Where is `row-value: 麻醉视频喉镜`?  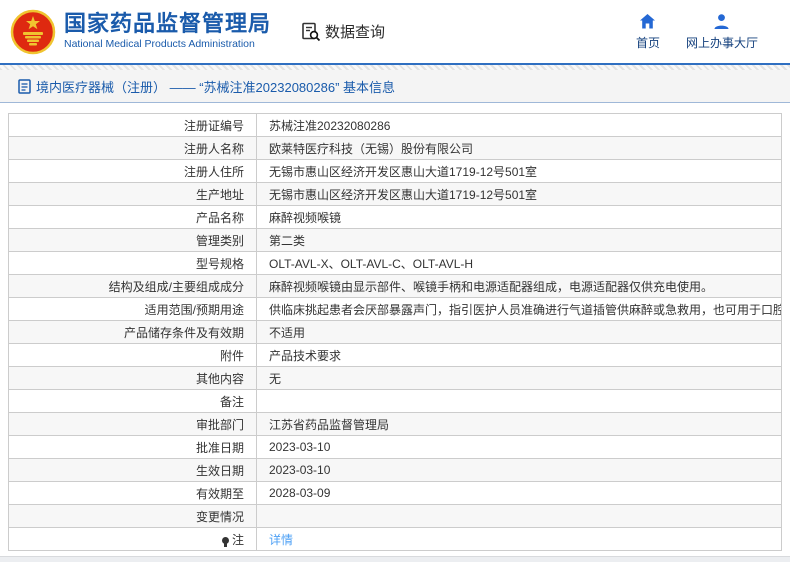 row-value: 麻醉视频喉镜 is located at coordinates (519, 217).